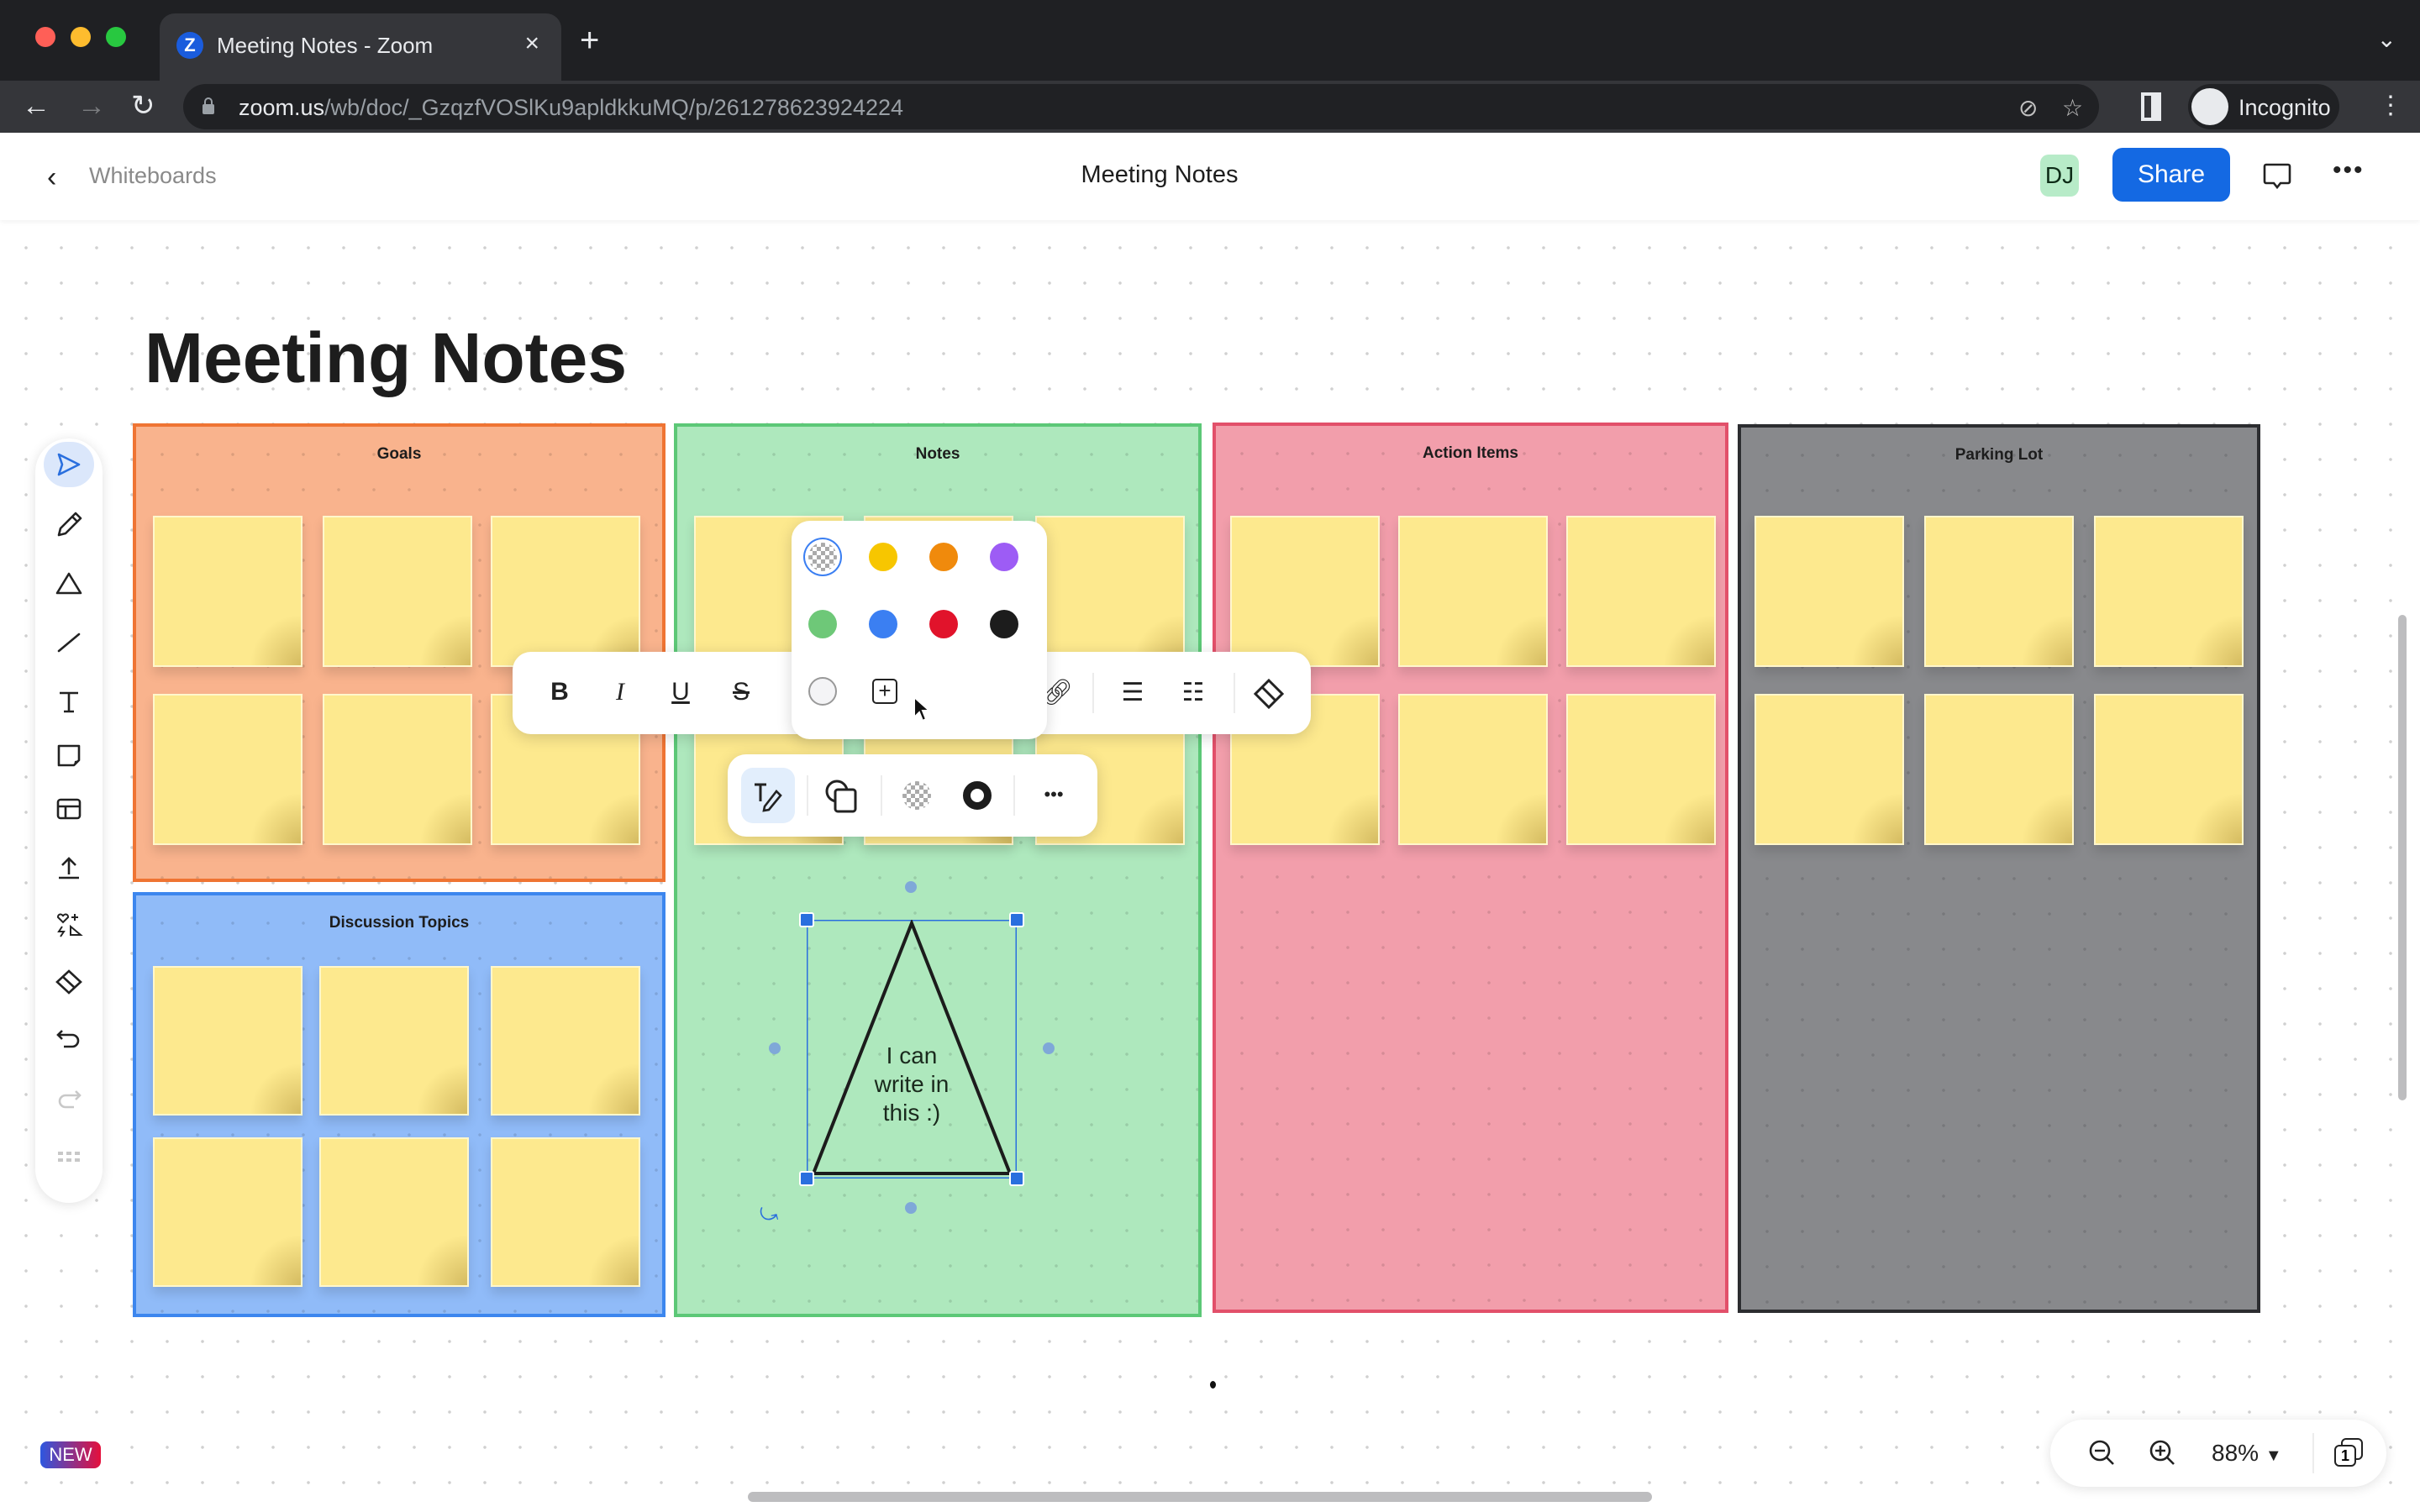 Image resolution: width=2420 pixels, height=1512 pixels. What do you see at coordinates (92, 106) in the screenshot?
I see `forward-arrow-icon: →` at bounding box center [92, 106].